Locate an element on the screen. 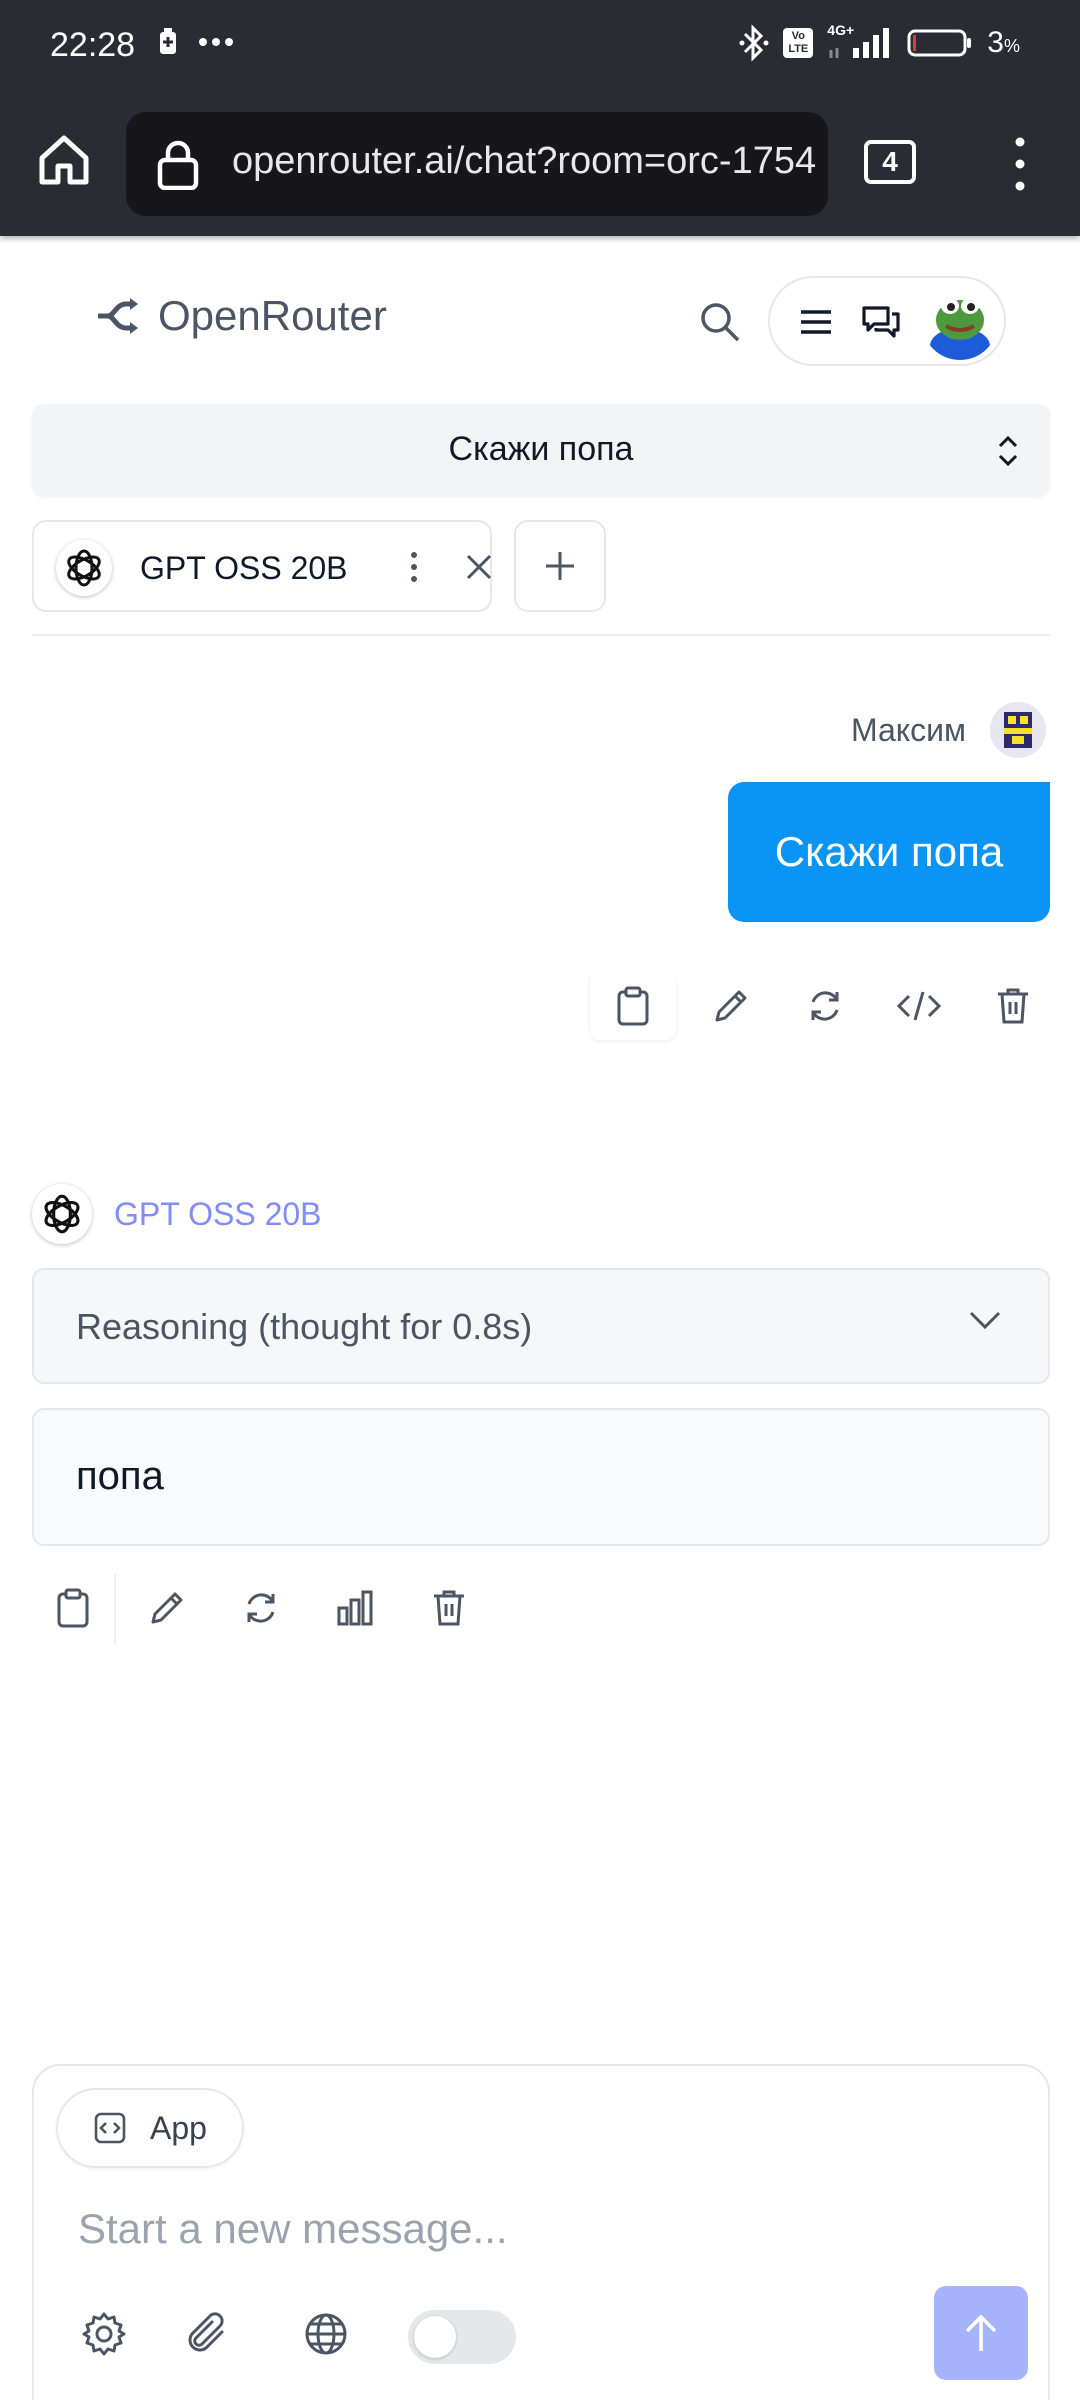 Image resolution: width=1080 pixels, height=2400 pixels. search-icon is located at coordinates (720, 322).